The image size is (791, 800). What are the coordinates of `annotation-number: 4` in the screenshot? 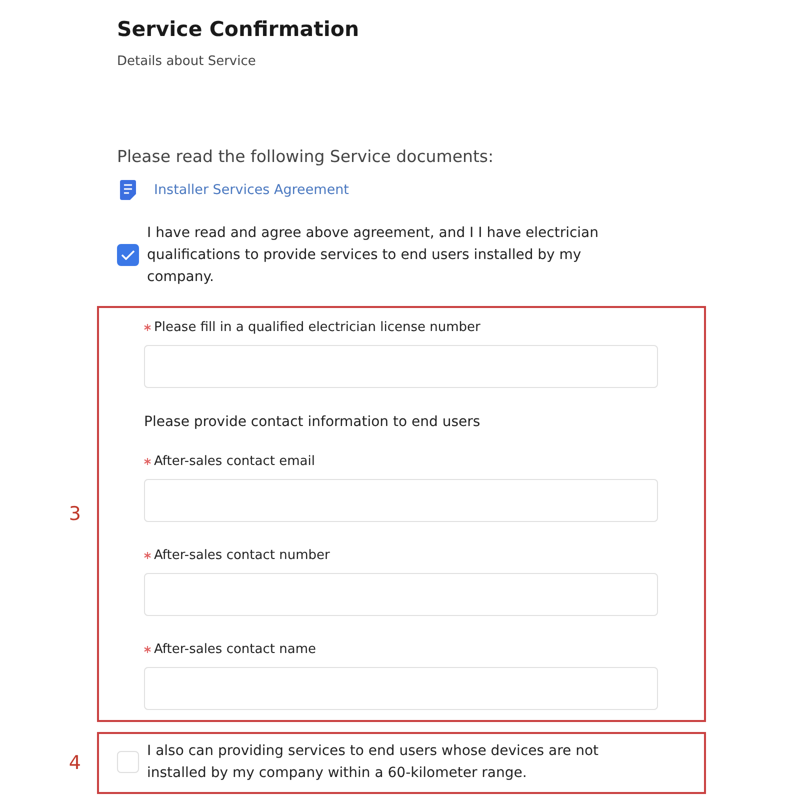 It's located at (74, 763).